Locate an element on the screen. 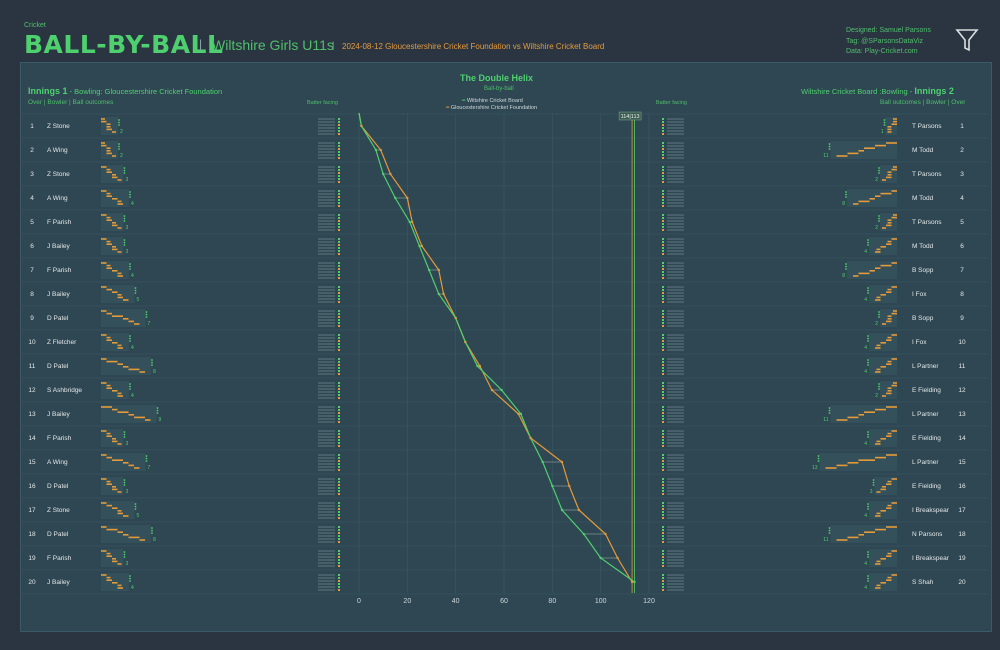 This screenshot has height=650, width=1000. innings2-over-runs-label: 11 is located at coordinates (825, 420).